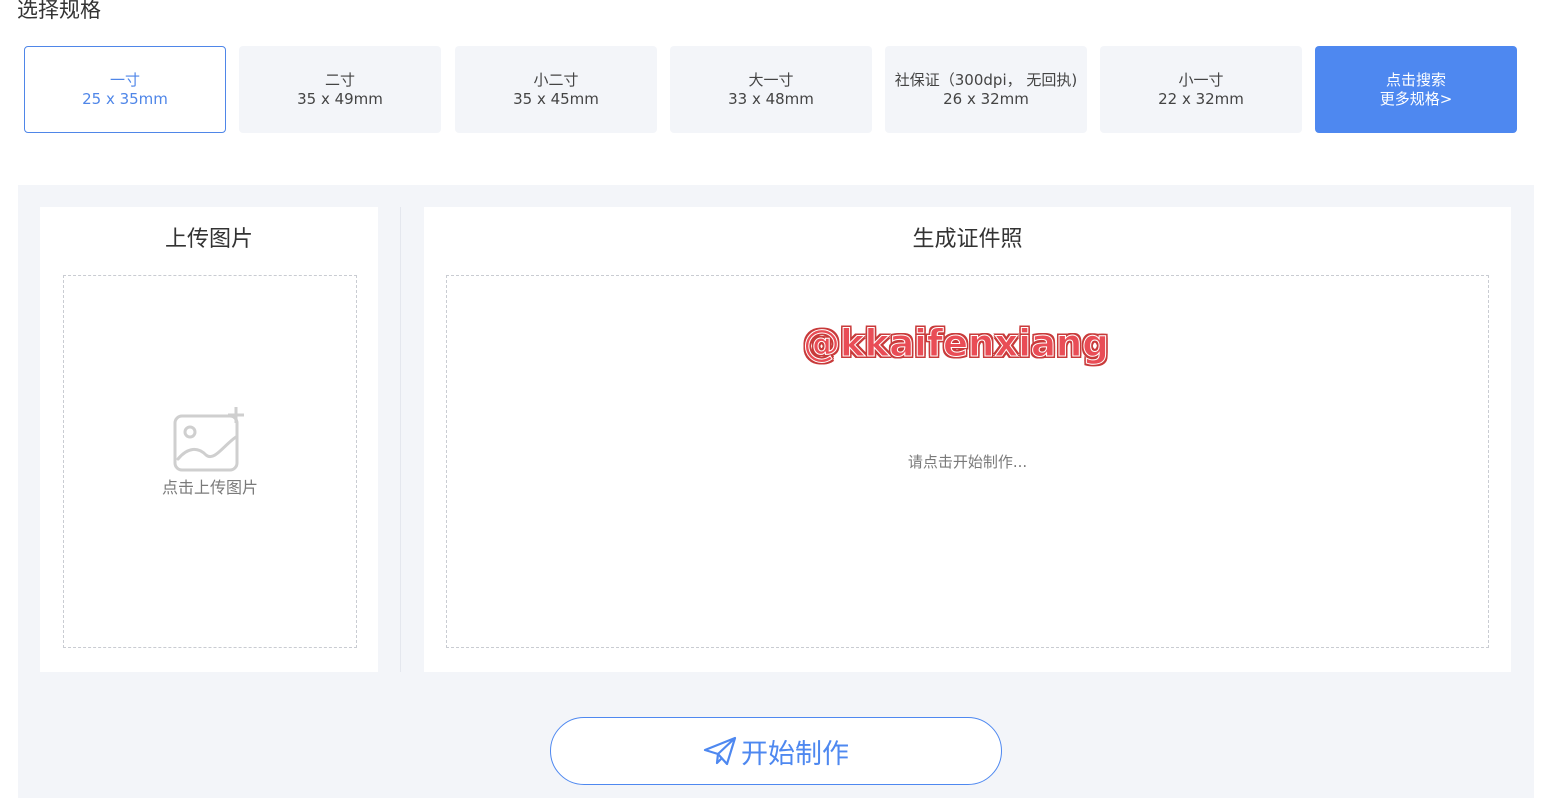 This screenshot has width=1547, height=798. What do you see at coordinates (556, 79) in the screenshot?
I see `spec-name: 小二寸` at bounding box center [556, 79].